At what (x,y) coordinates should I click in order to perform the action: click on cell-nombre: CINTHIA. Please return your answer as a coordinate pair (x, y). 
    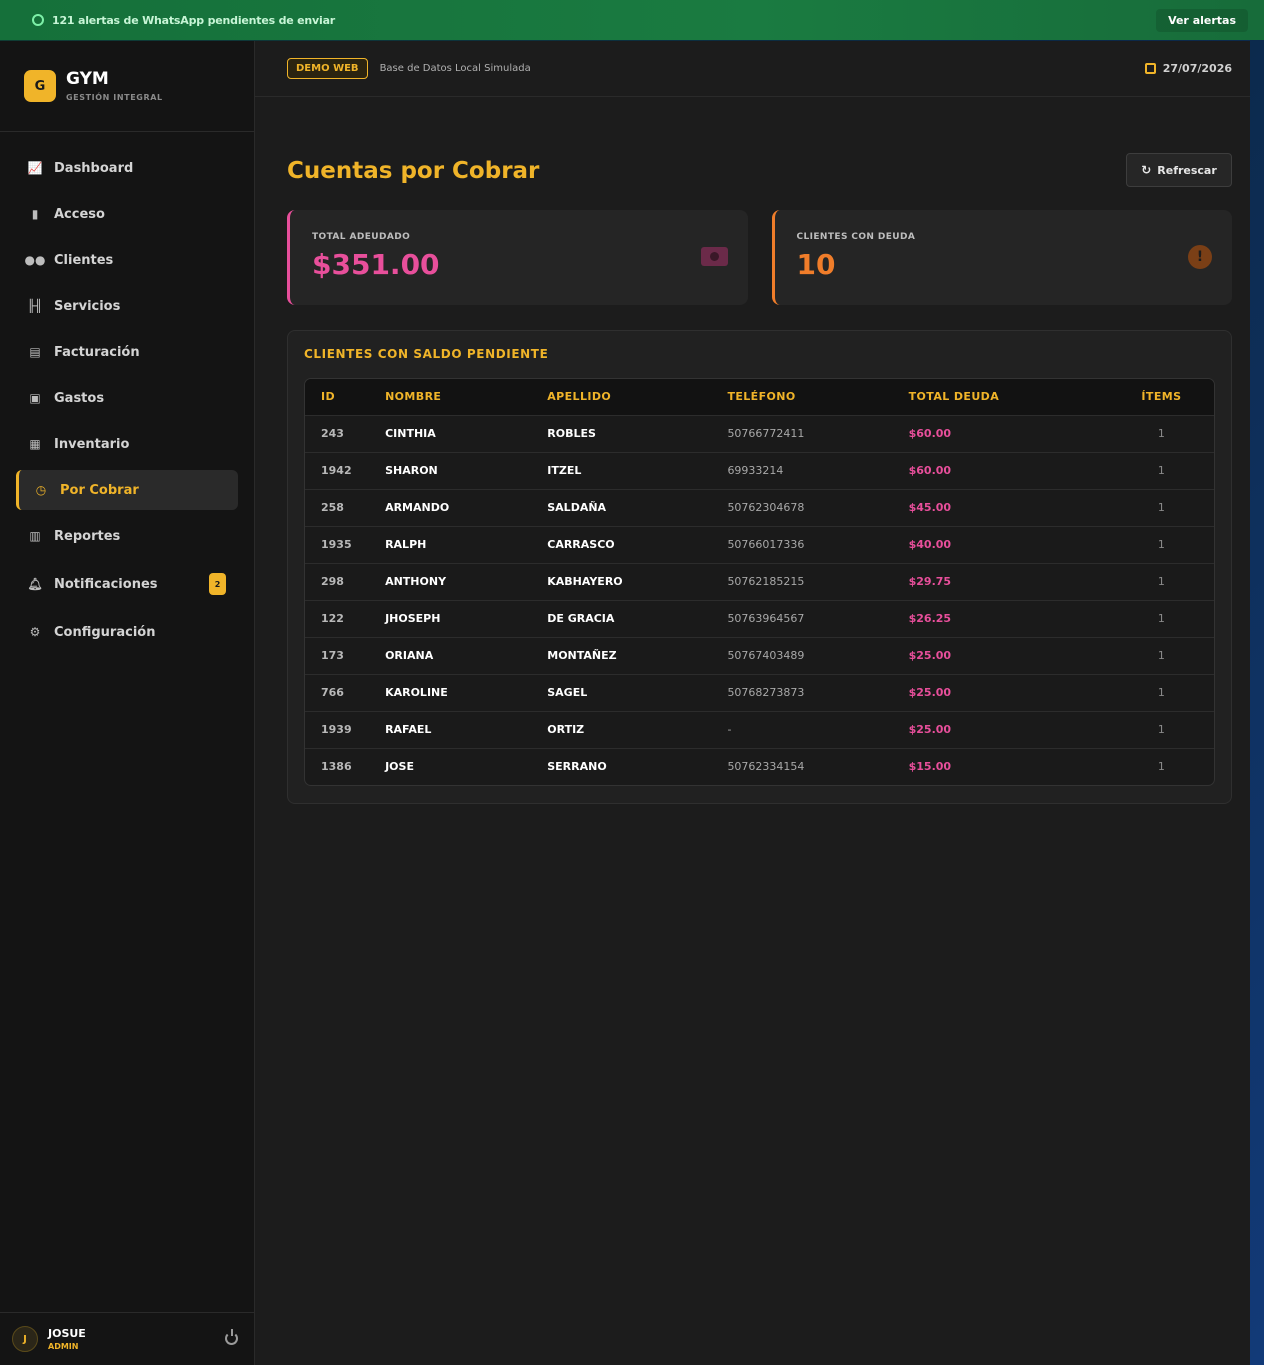
    Looking at the image, I should click on (410, 433).